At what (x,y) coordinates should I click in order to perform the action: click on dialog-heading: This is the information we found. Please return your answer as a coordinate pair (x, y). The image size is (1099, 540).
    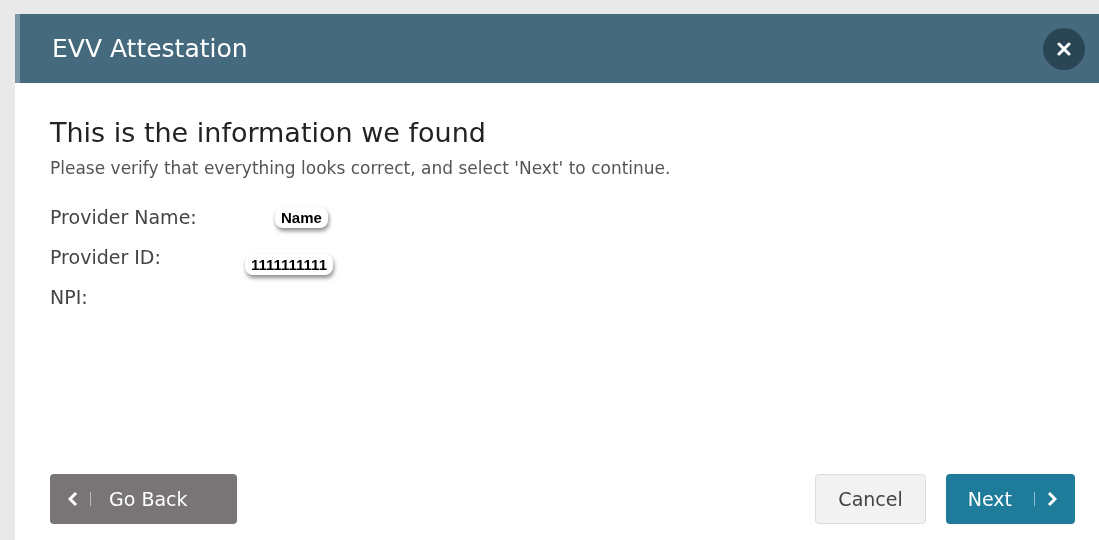
    Looking at the image, I should click on (268, 132).